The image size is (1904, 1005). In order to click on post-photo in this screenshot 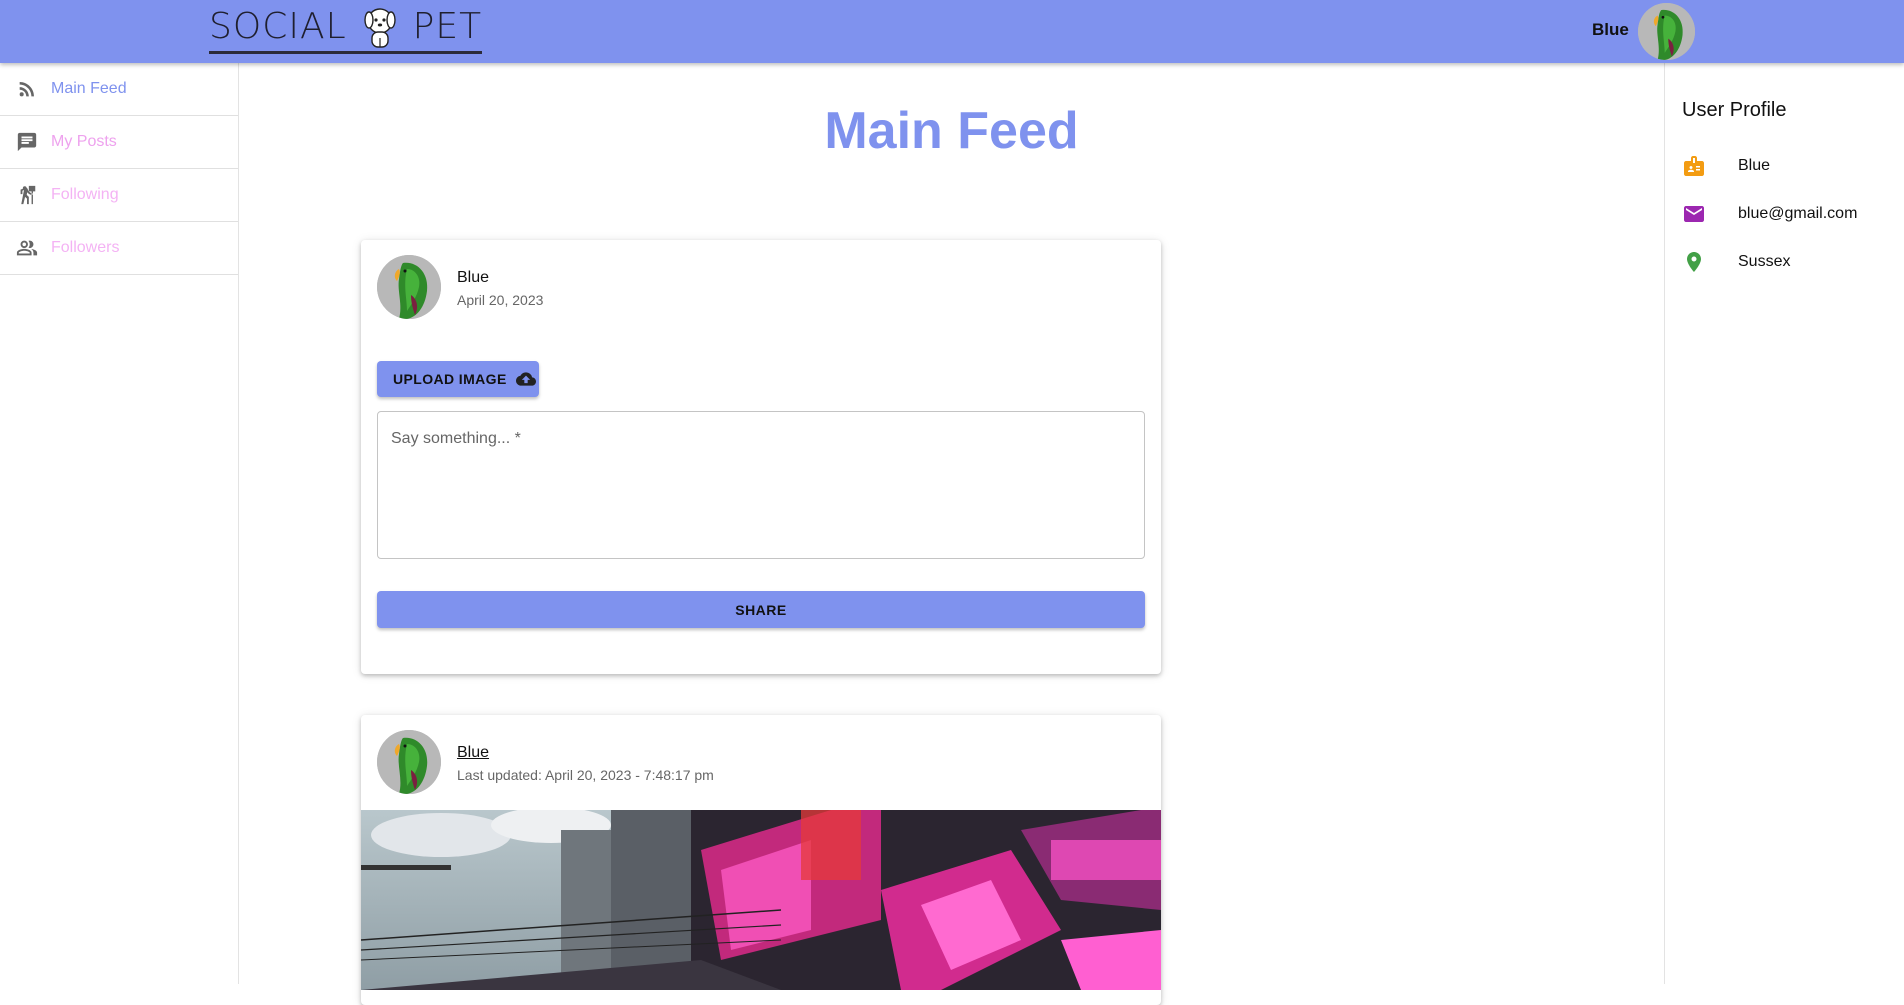, I will do `click(761, 900)`.